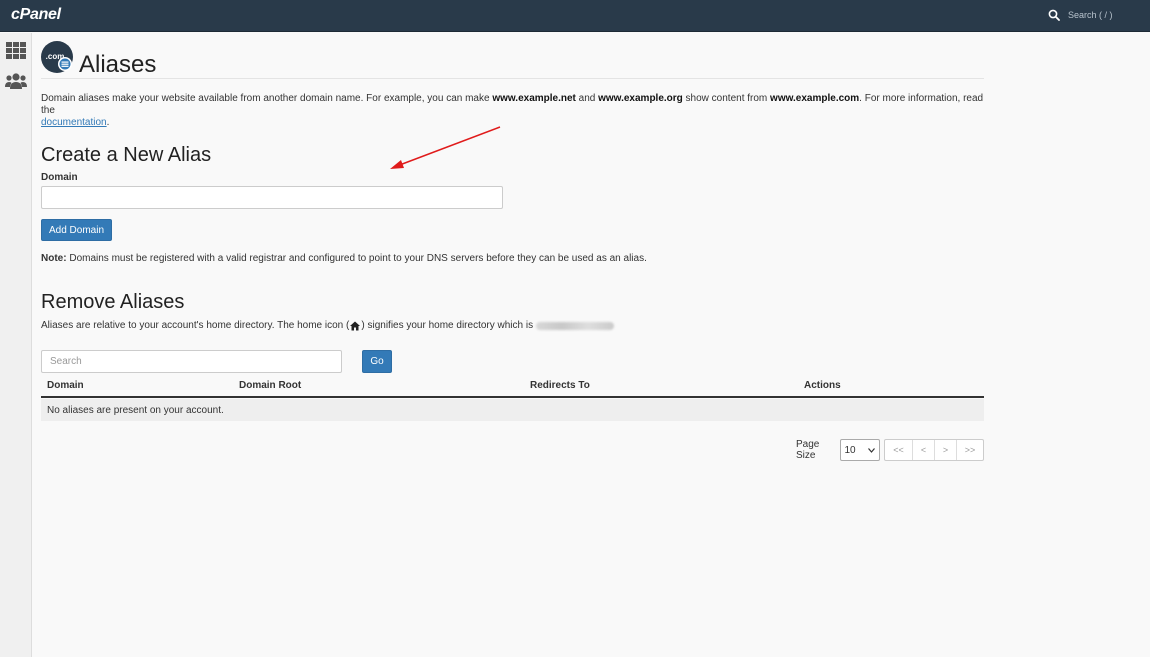 This screenshot has width=1150, height=657. What do you see at coordinates (899, 450) in the screenshot?
I see `first-page-button: <<` at bounding box center [899, 450].